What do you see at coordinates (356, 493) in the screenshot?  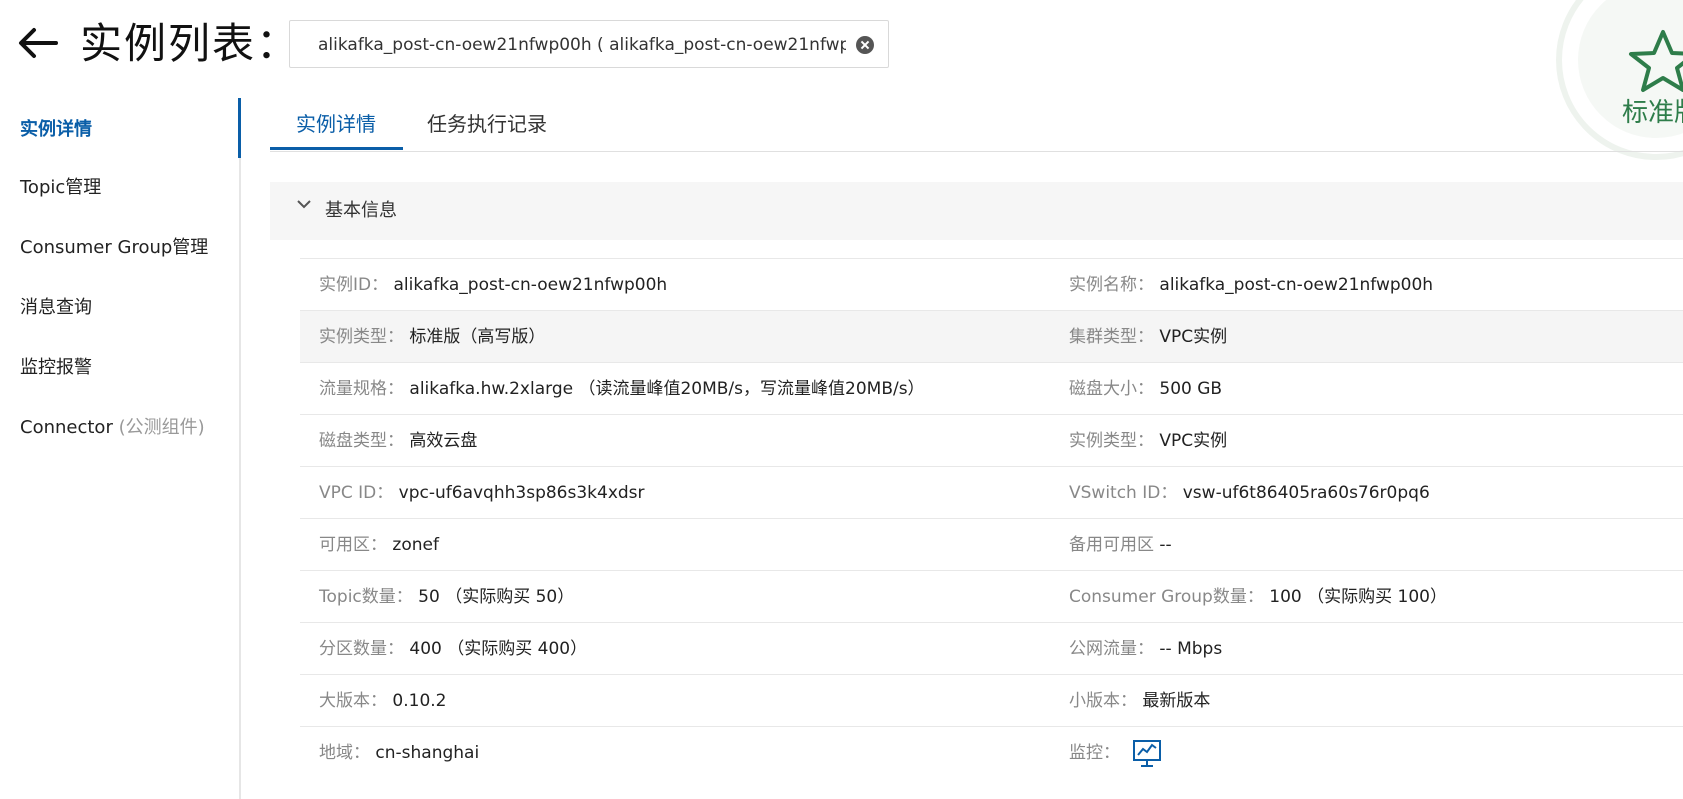 I see `field-label: VPC ID：` at bounding box center [356, 493].